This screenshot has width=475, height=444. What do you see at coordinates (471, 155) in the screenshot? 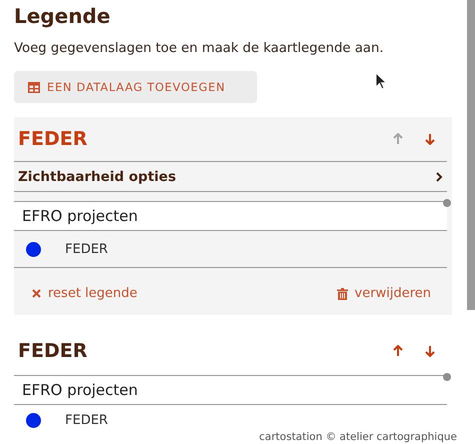
I see `scrollbar` at bounding box center [471, 155].